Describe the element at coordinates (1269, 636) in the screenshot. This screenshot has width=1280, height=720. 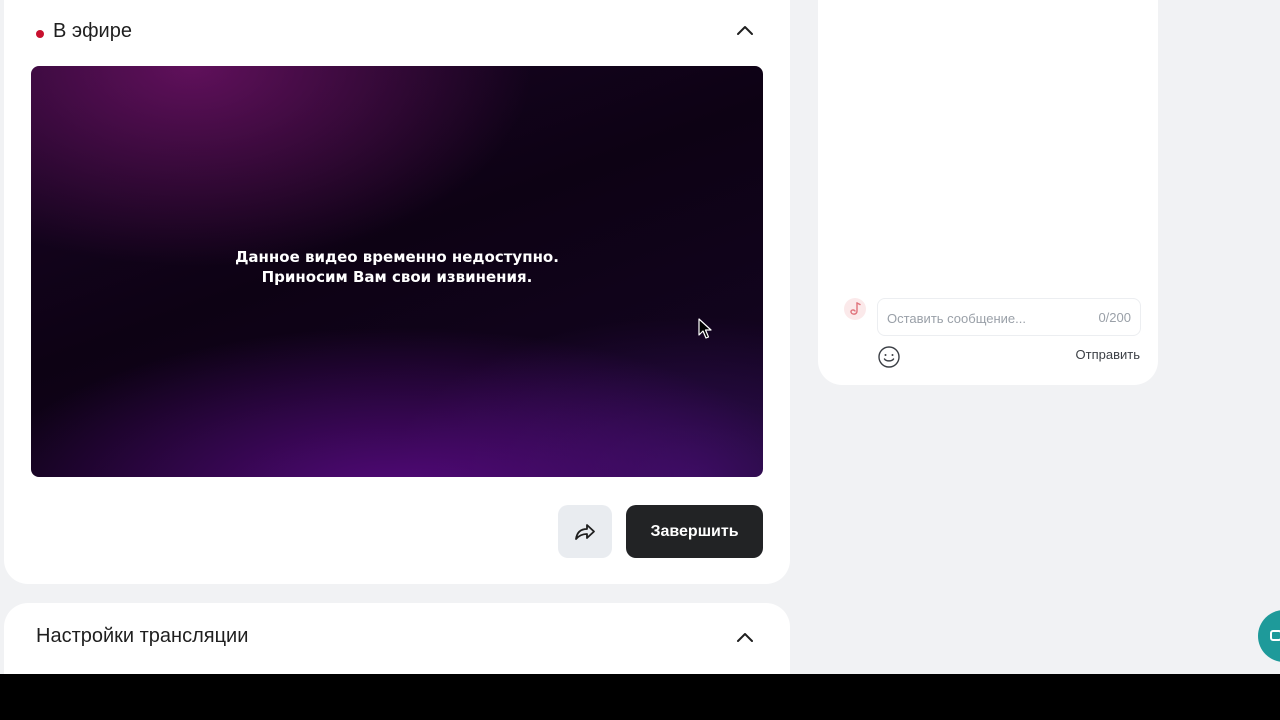
I see `support-chat-widget` at that location.